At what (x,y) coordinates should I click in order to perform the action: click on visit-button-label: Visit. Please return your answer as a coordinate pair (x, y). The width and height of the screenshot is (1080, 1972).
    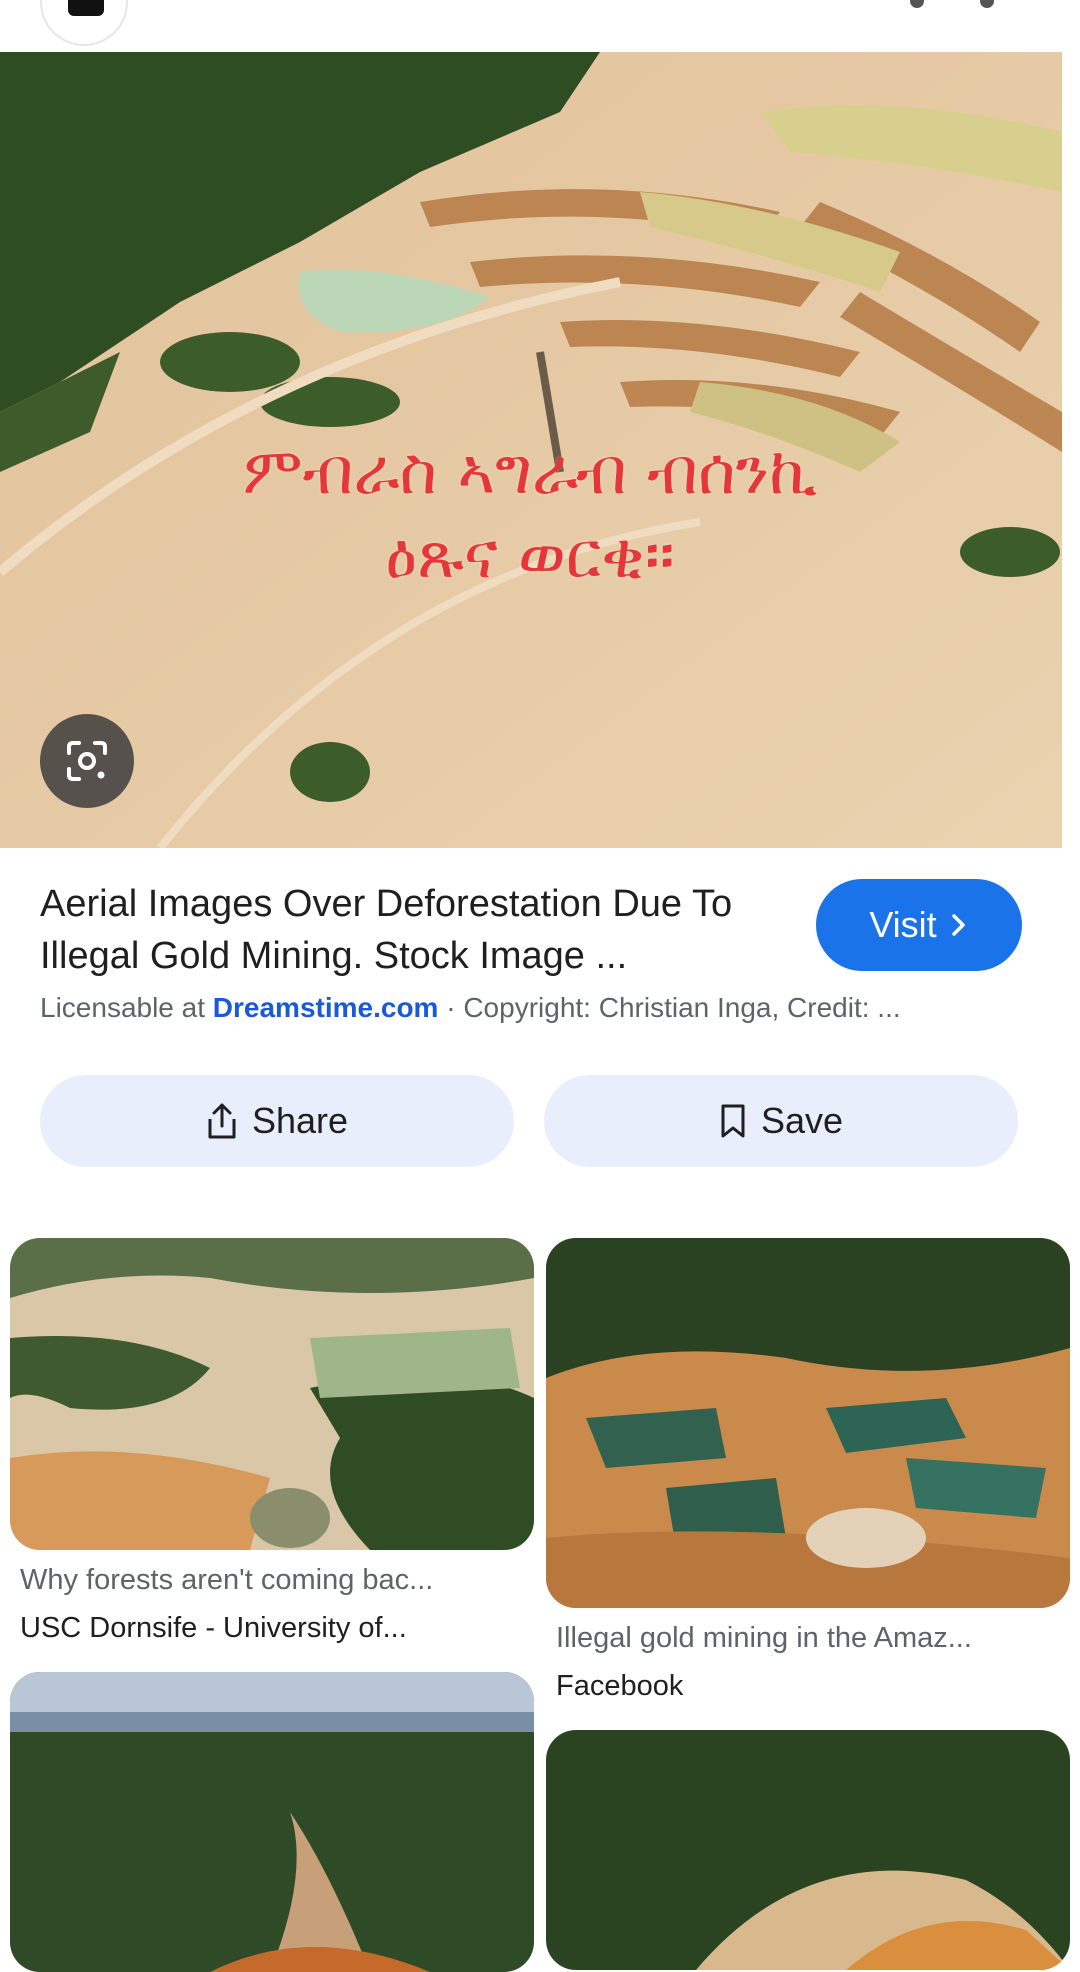
    Looking at the image, I should click on (903, 924).